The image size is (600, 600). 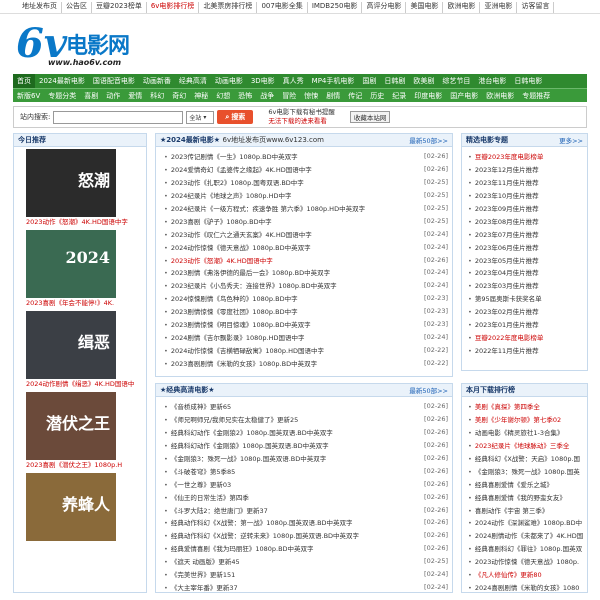 I want to click on list-item: 2023剧情惊悚《零度社团》1080p.BD中字 [02-23], so click(x=306, y=311).